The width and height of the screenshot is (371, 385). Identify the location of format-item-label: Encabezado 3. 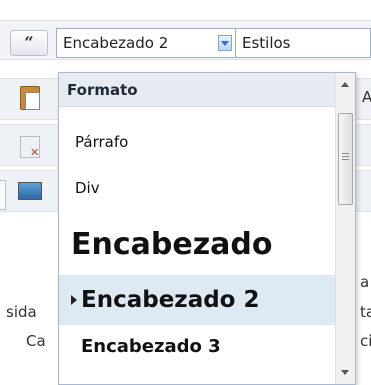
(151, 346).